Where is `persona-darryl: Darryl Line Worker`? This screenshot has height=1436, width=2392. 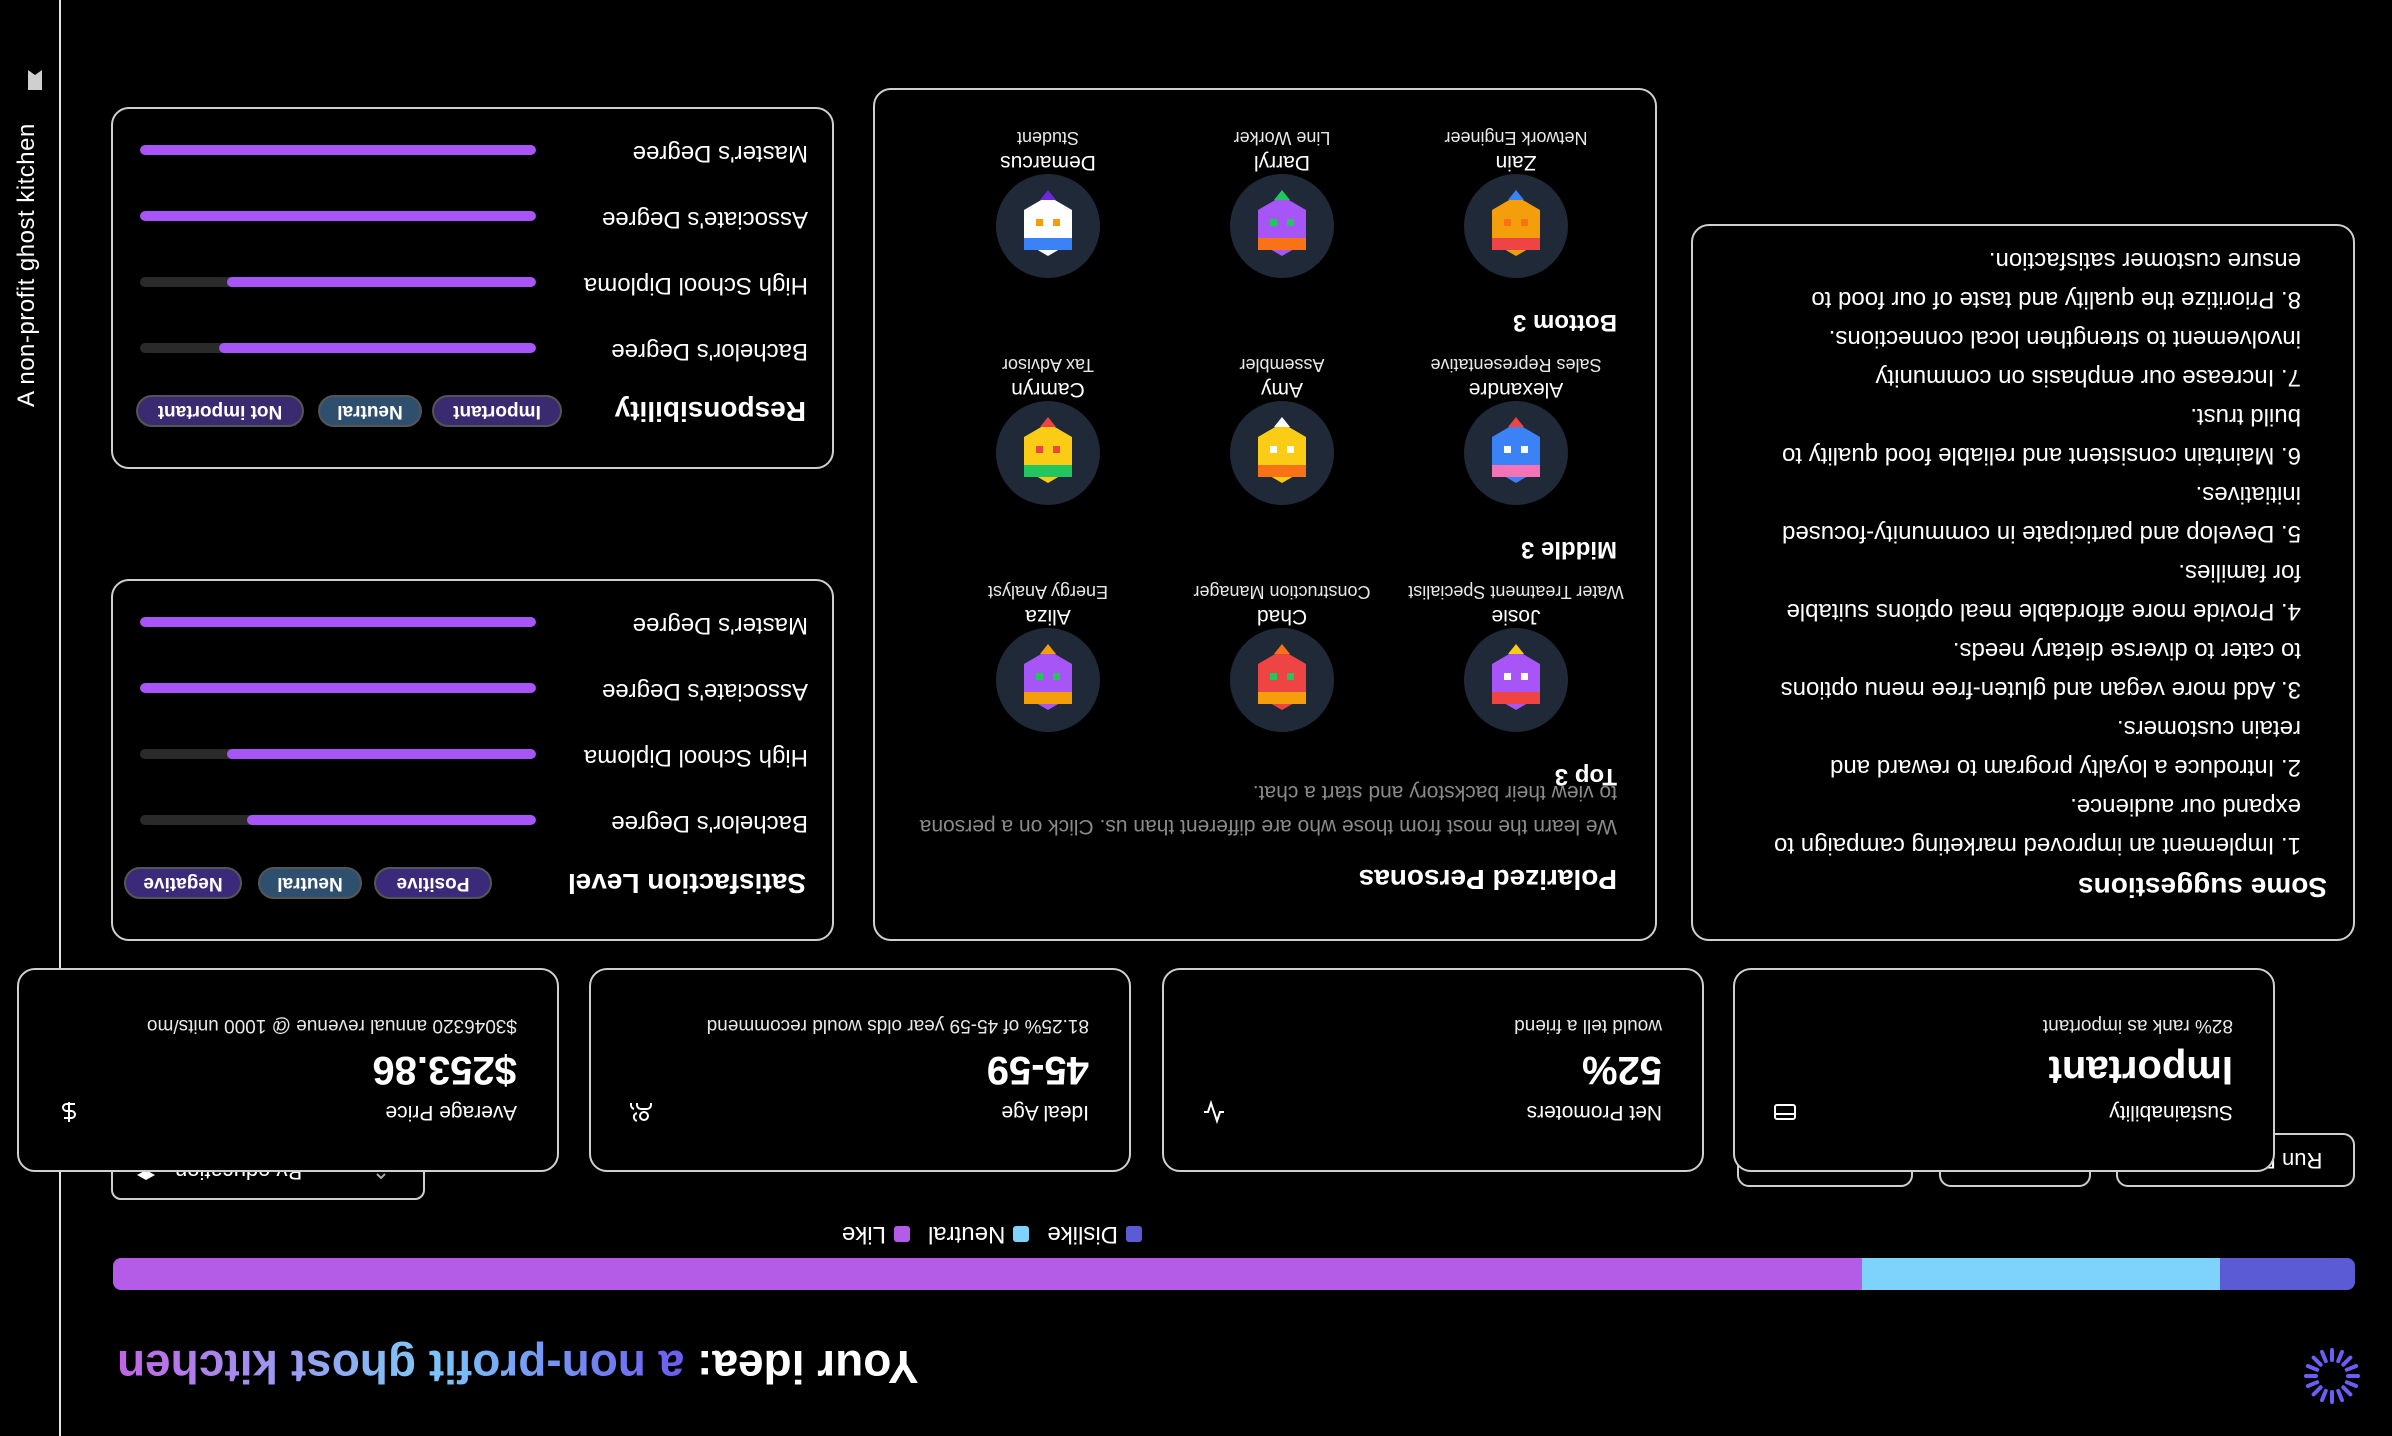
persona-darryl: Darryl Line Worker is located at coordinates (1282, 206).